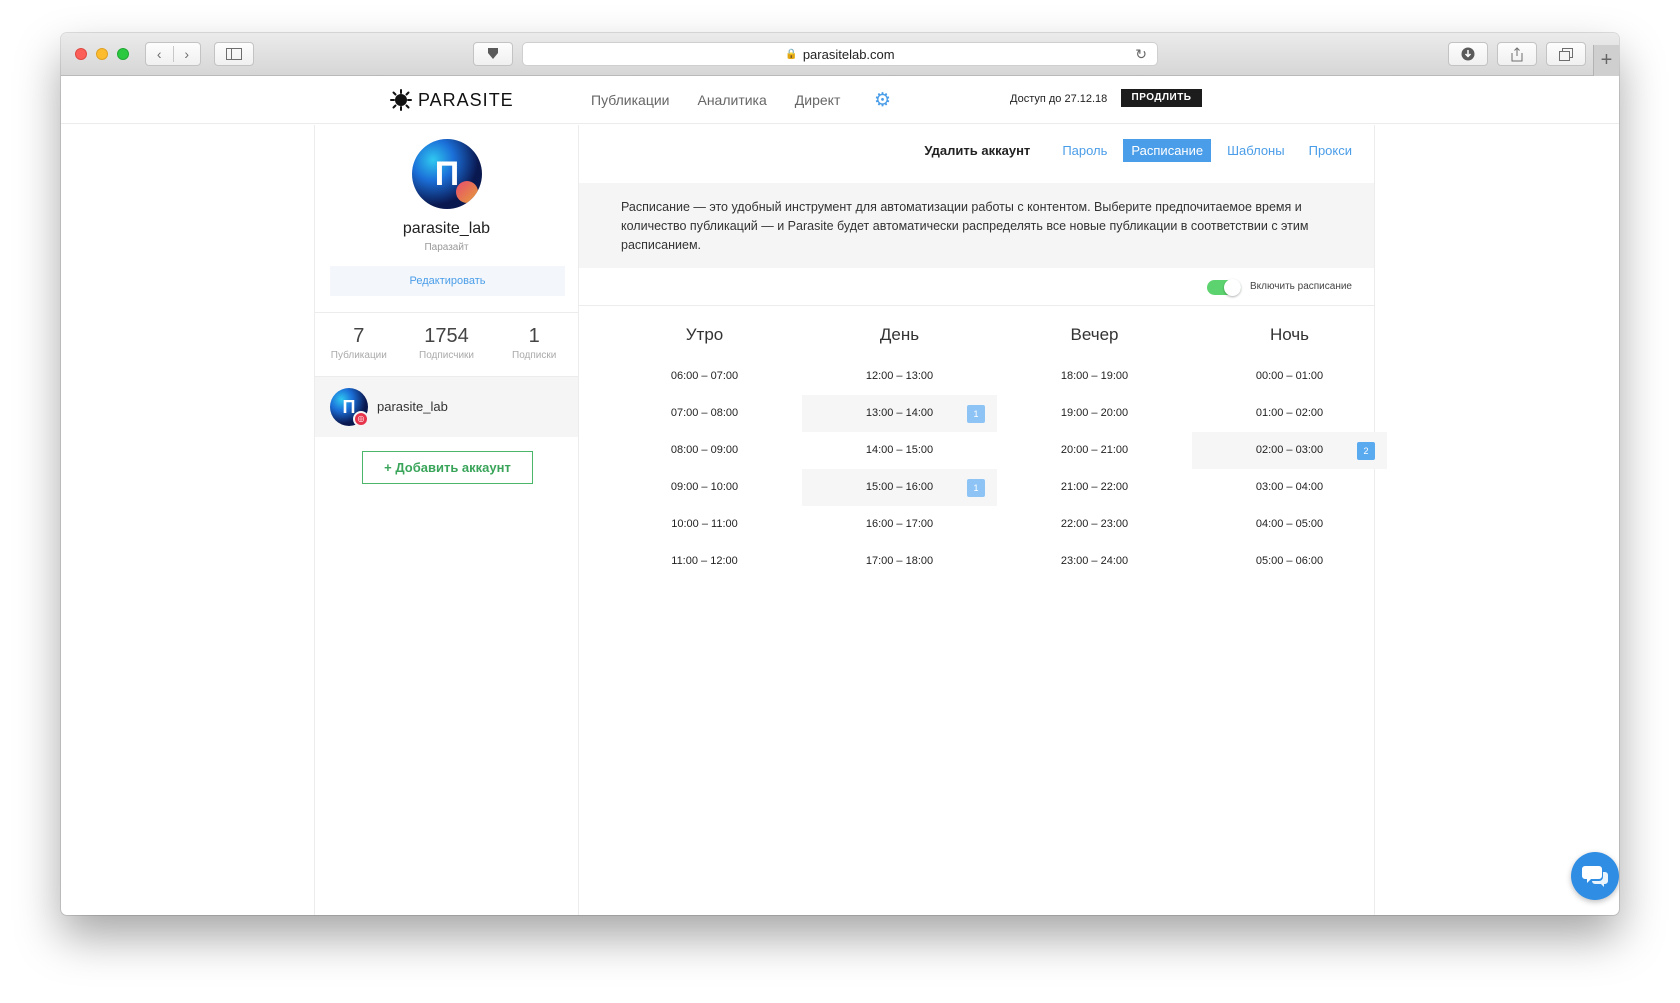  I want to click on slot-time: 20:00 – 21:00, so click(1094, 450).